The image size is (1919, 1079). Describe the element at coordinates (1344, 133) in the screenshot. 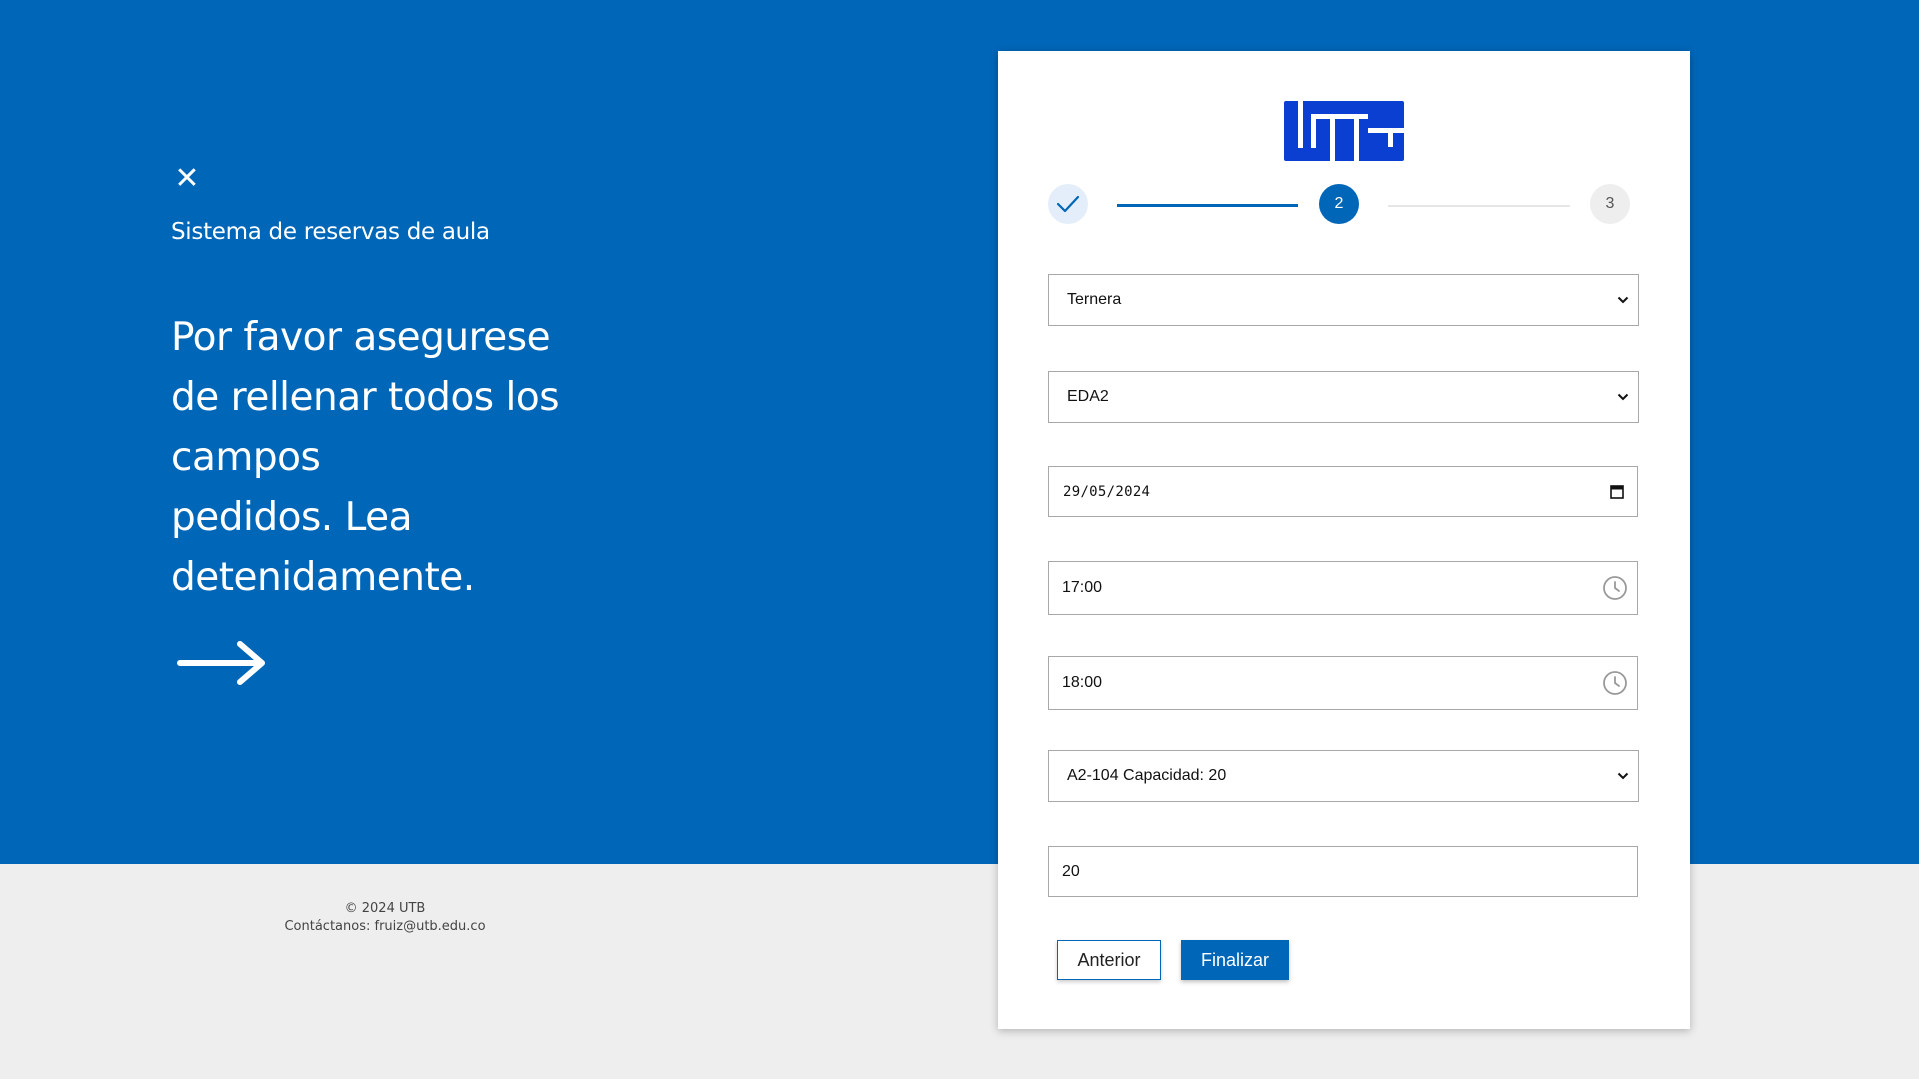

I see `utb-logo` at that location.